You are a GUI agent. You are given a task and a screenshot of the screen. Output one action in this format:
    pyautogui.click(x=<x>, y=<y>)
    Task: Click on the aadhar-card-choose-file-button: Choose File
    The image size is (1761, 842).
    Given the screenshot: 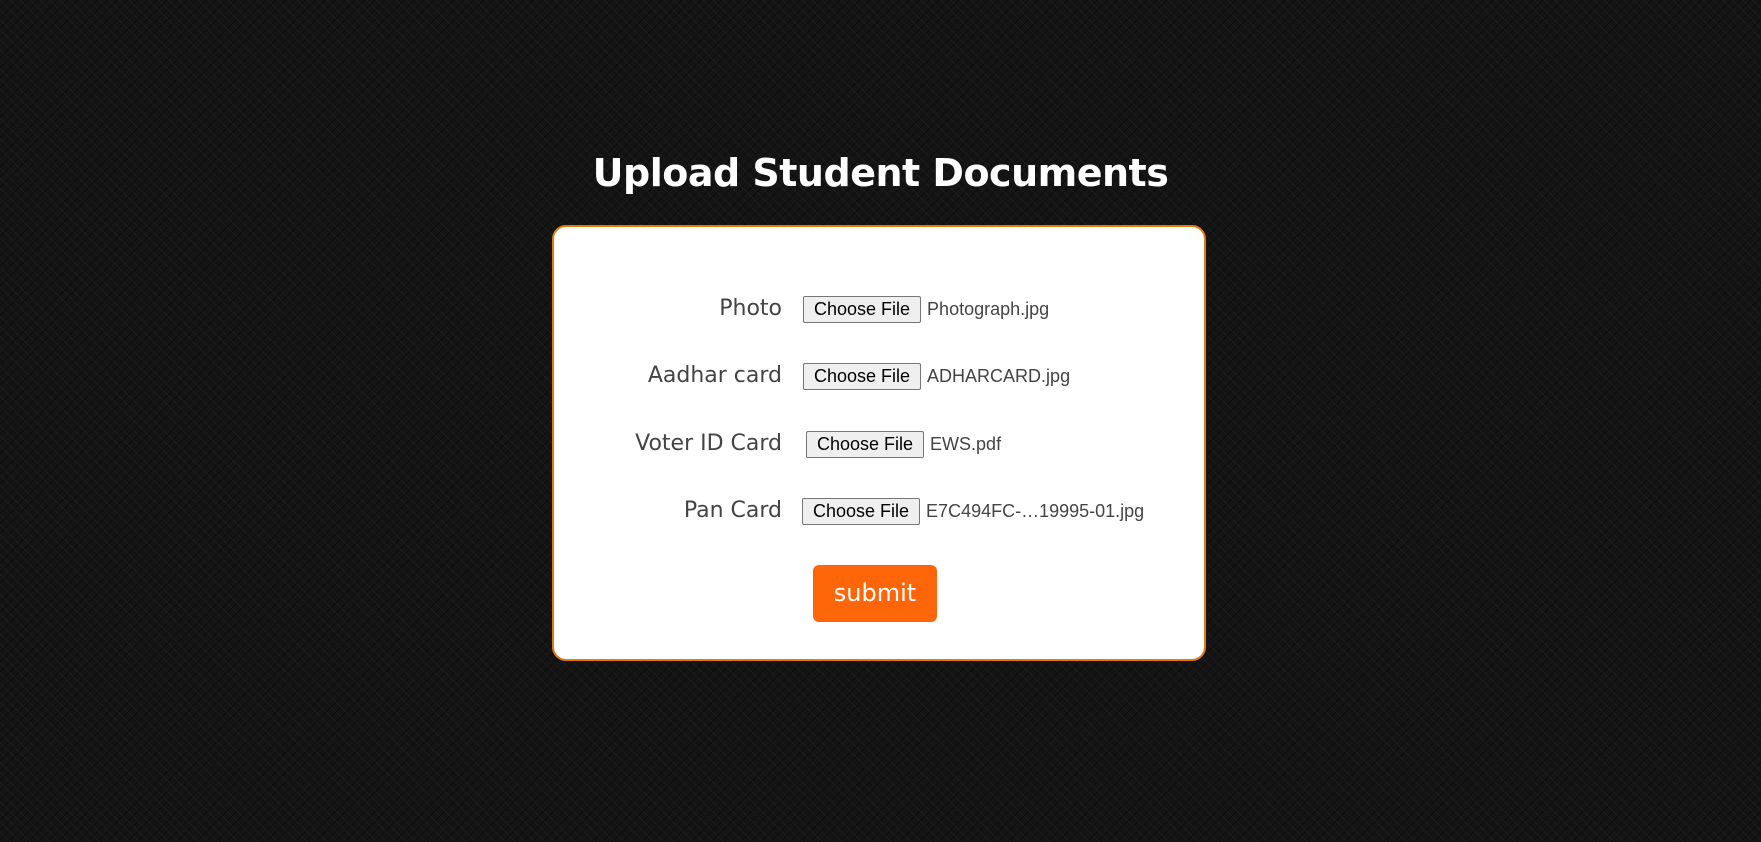 What is the action you would take?
    pyautogui.click(x=862, y=376)
    